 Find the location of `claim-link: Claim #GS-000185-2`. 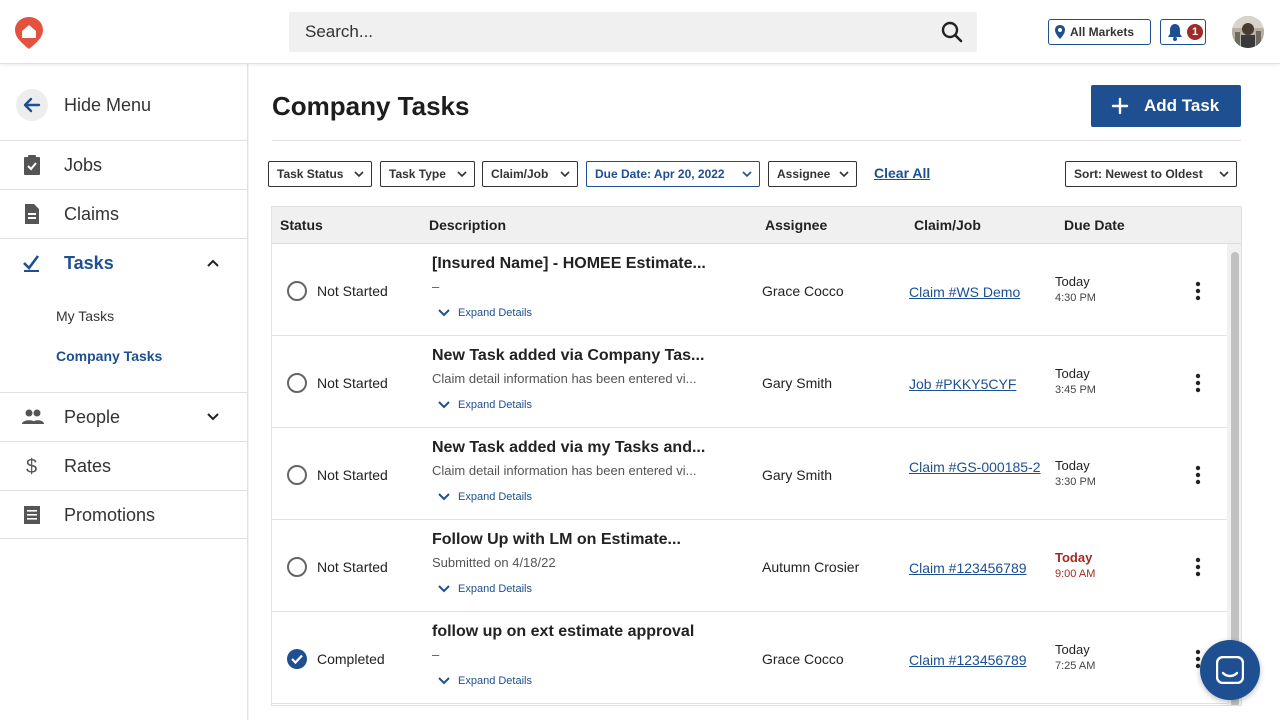

claim-link: Claim #GS-000185-2 is located at coordinates (979, 467).